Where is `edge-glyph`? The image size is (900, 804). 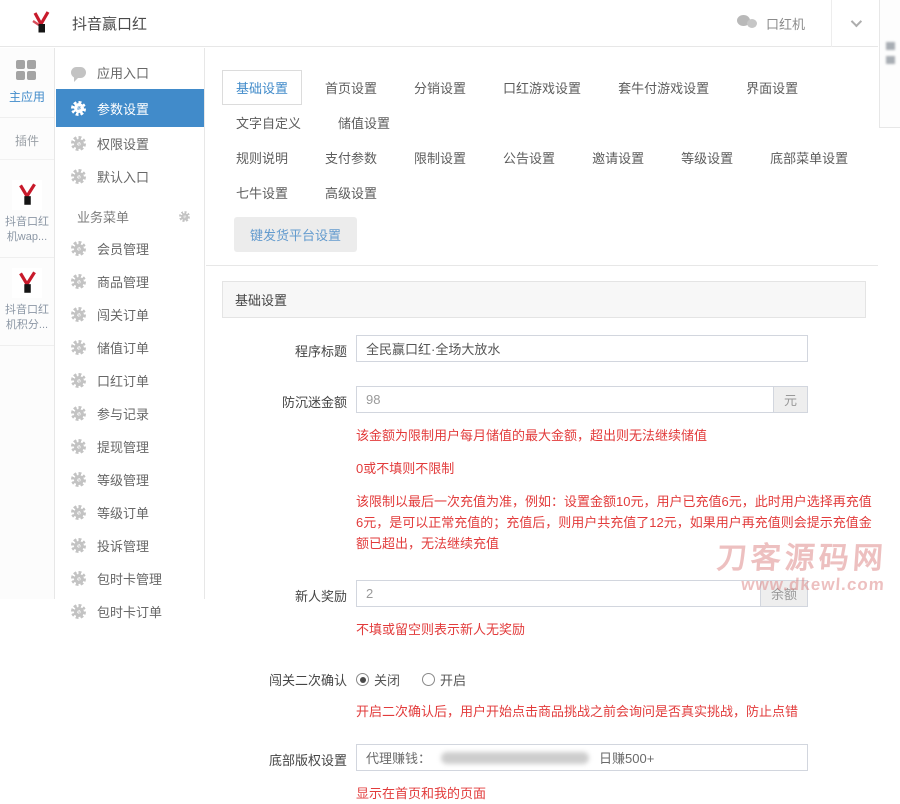
edge-glyph is located at coordinates (890, 46).